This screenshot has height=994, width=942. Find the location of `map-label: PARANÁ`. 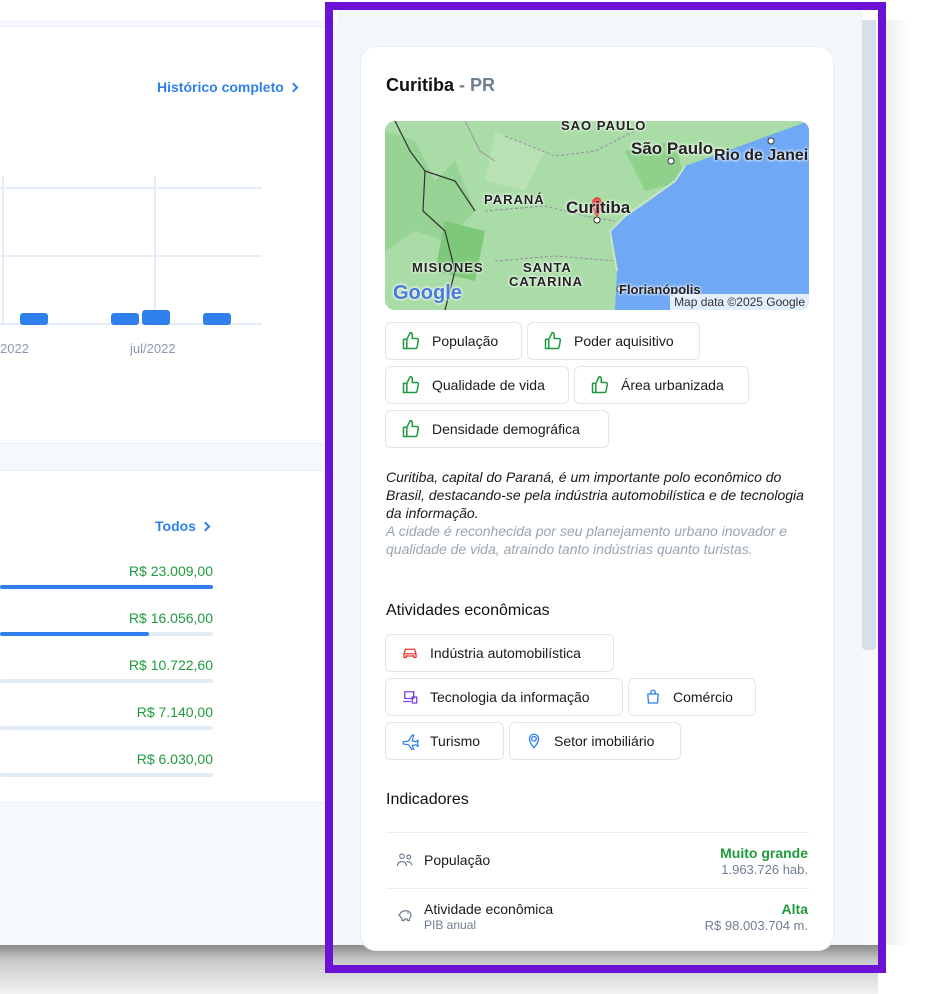

map-label: PARANÁ is located at coordinates (514, 199).